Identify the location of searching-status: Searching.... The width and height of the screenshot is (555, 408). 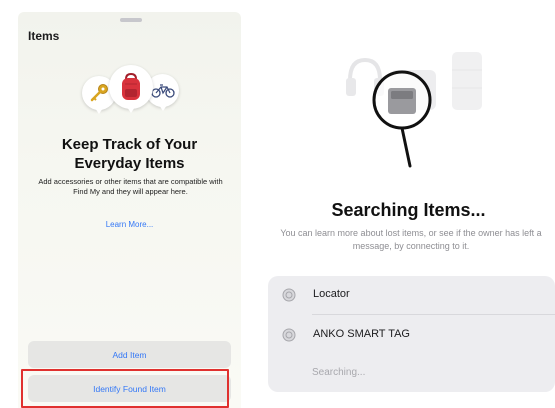
(339, 372).